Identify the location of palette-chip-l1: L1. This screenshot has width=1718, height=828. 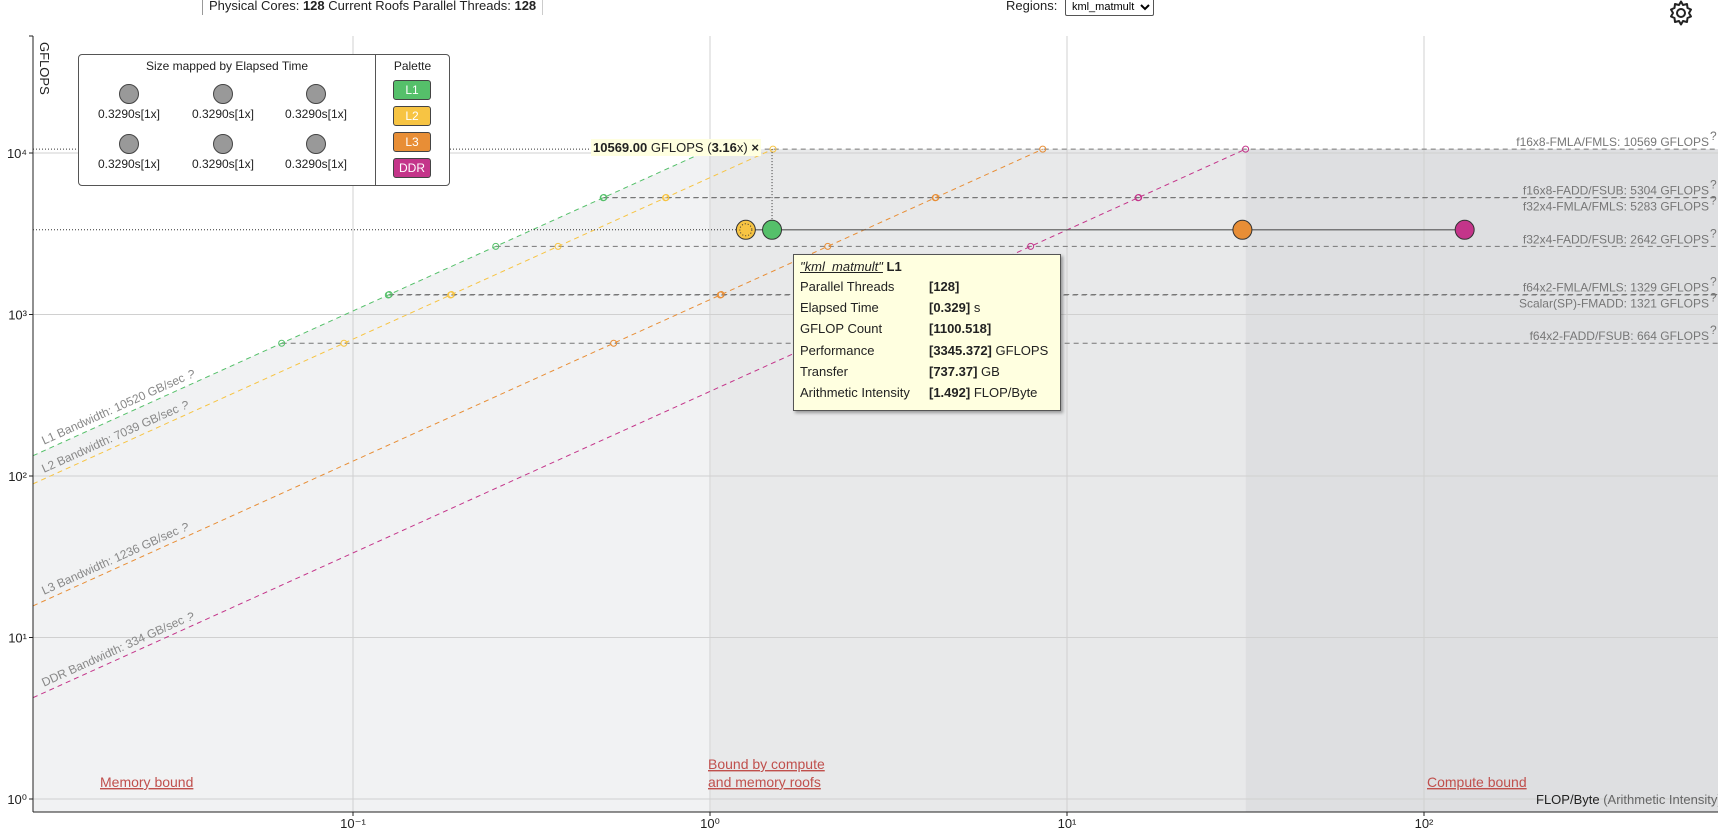
(412, 90).